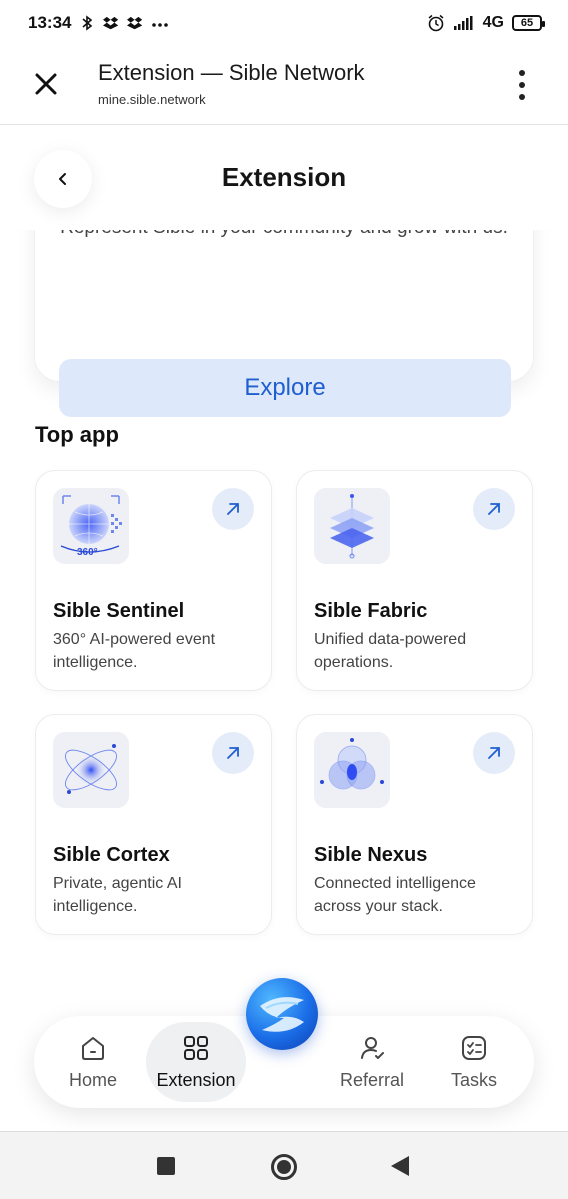 The image size is (568, 1199). Describe the element at coordinates (93, 1062) in the screenshot. I see `nav-home: Home` at that location.